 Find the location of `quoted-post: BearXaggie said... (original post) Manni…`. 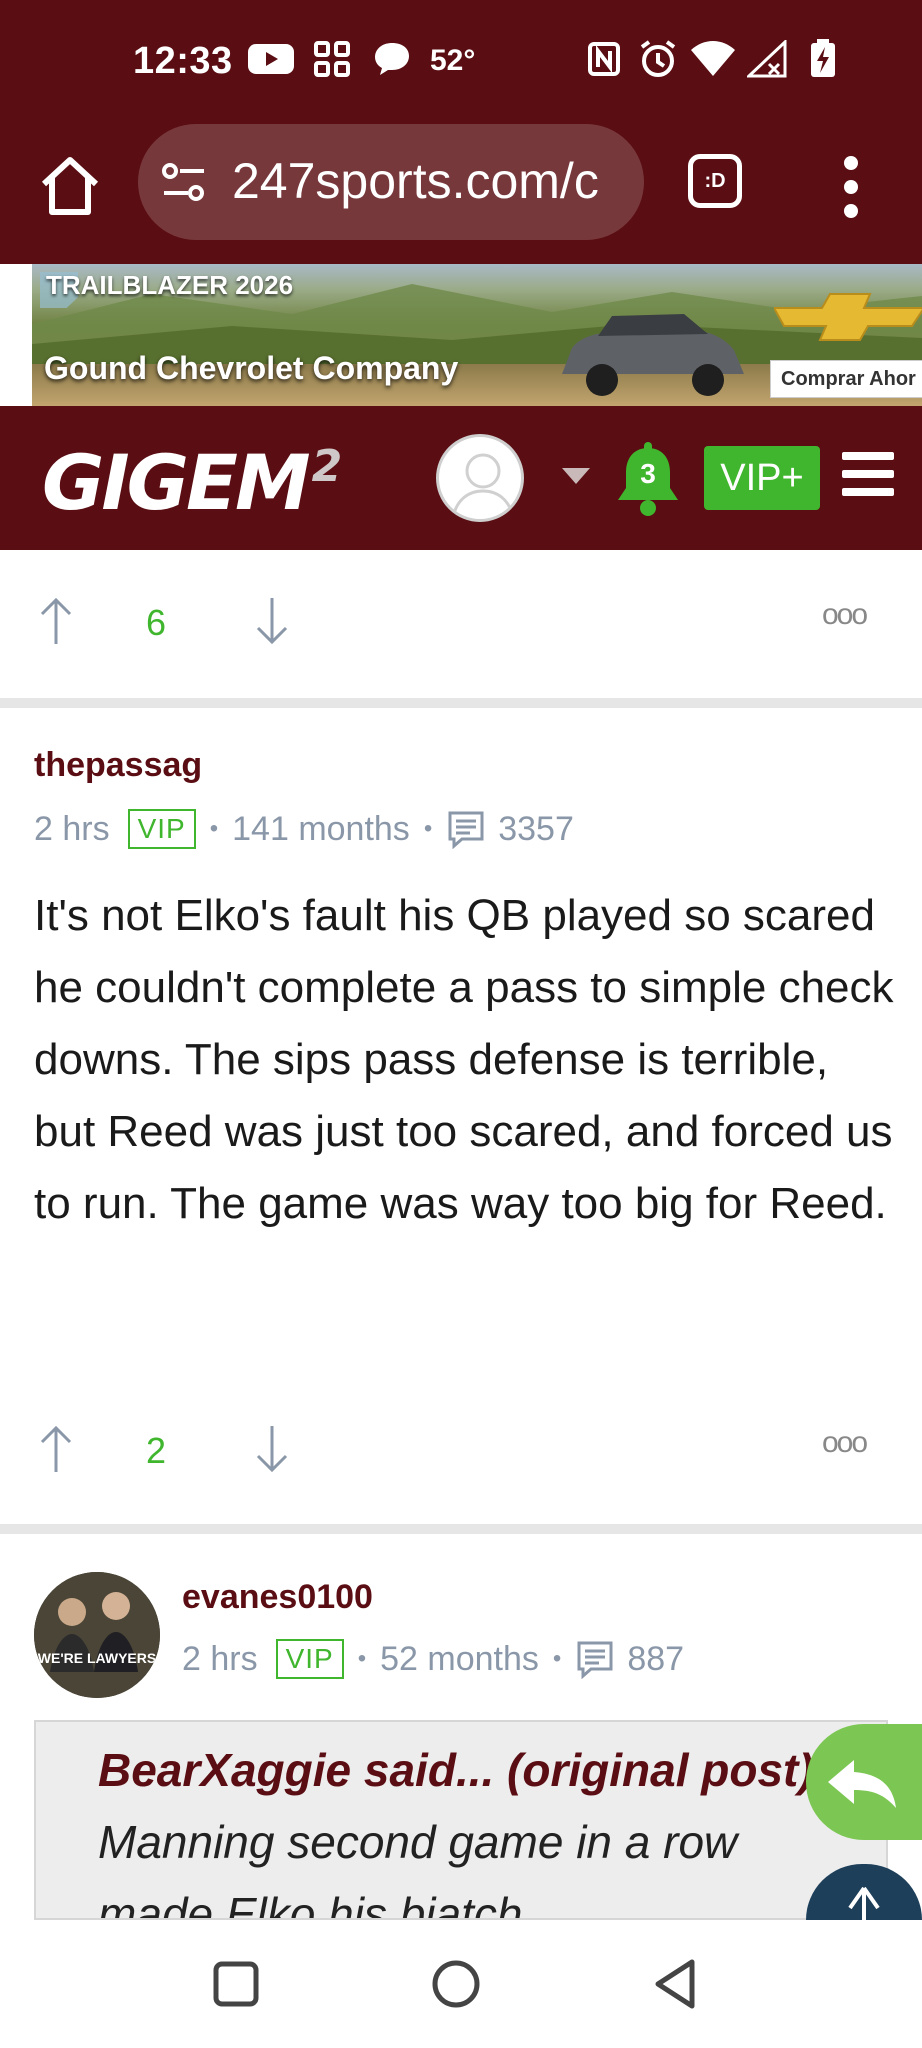

quoted-post: BearXaggie said... (original post) Manni… is located at coordinates (461, 1820).